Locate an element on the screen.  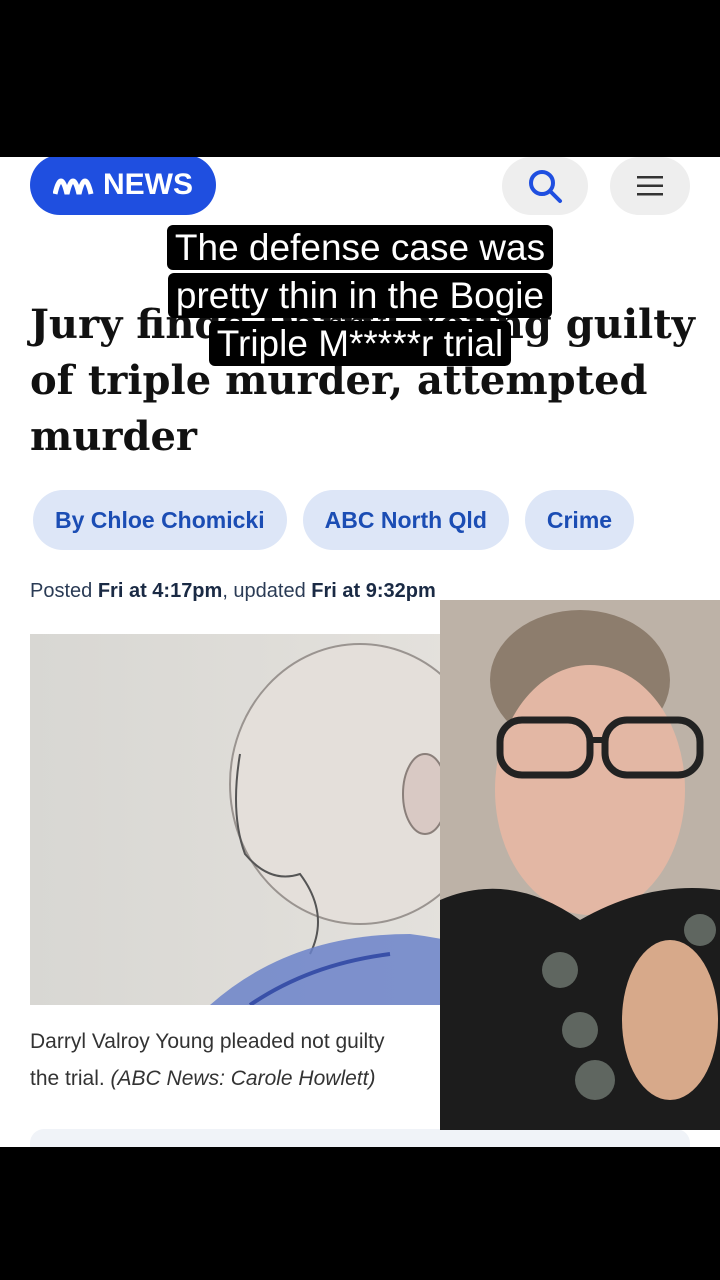
posted-time: Fri at 4:17pm is located at coordinates (160, 591).